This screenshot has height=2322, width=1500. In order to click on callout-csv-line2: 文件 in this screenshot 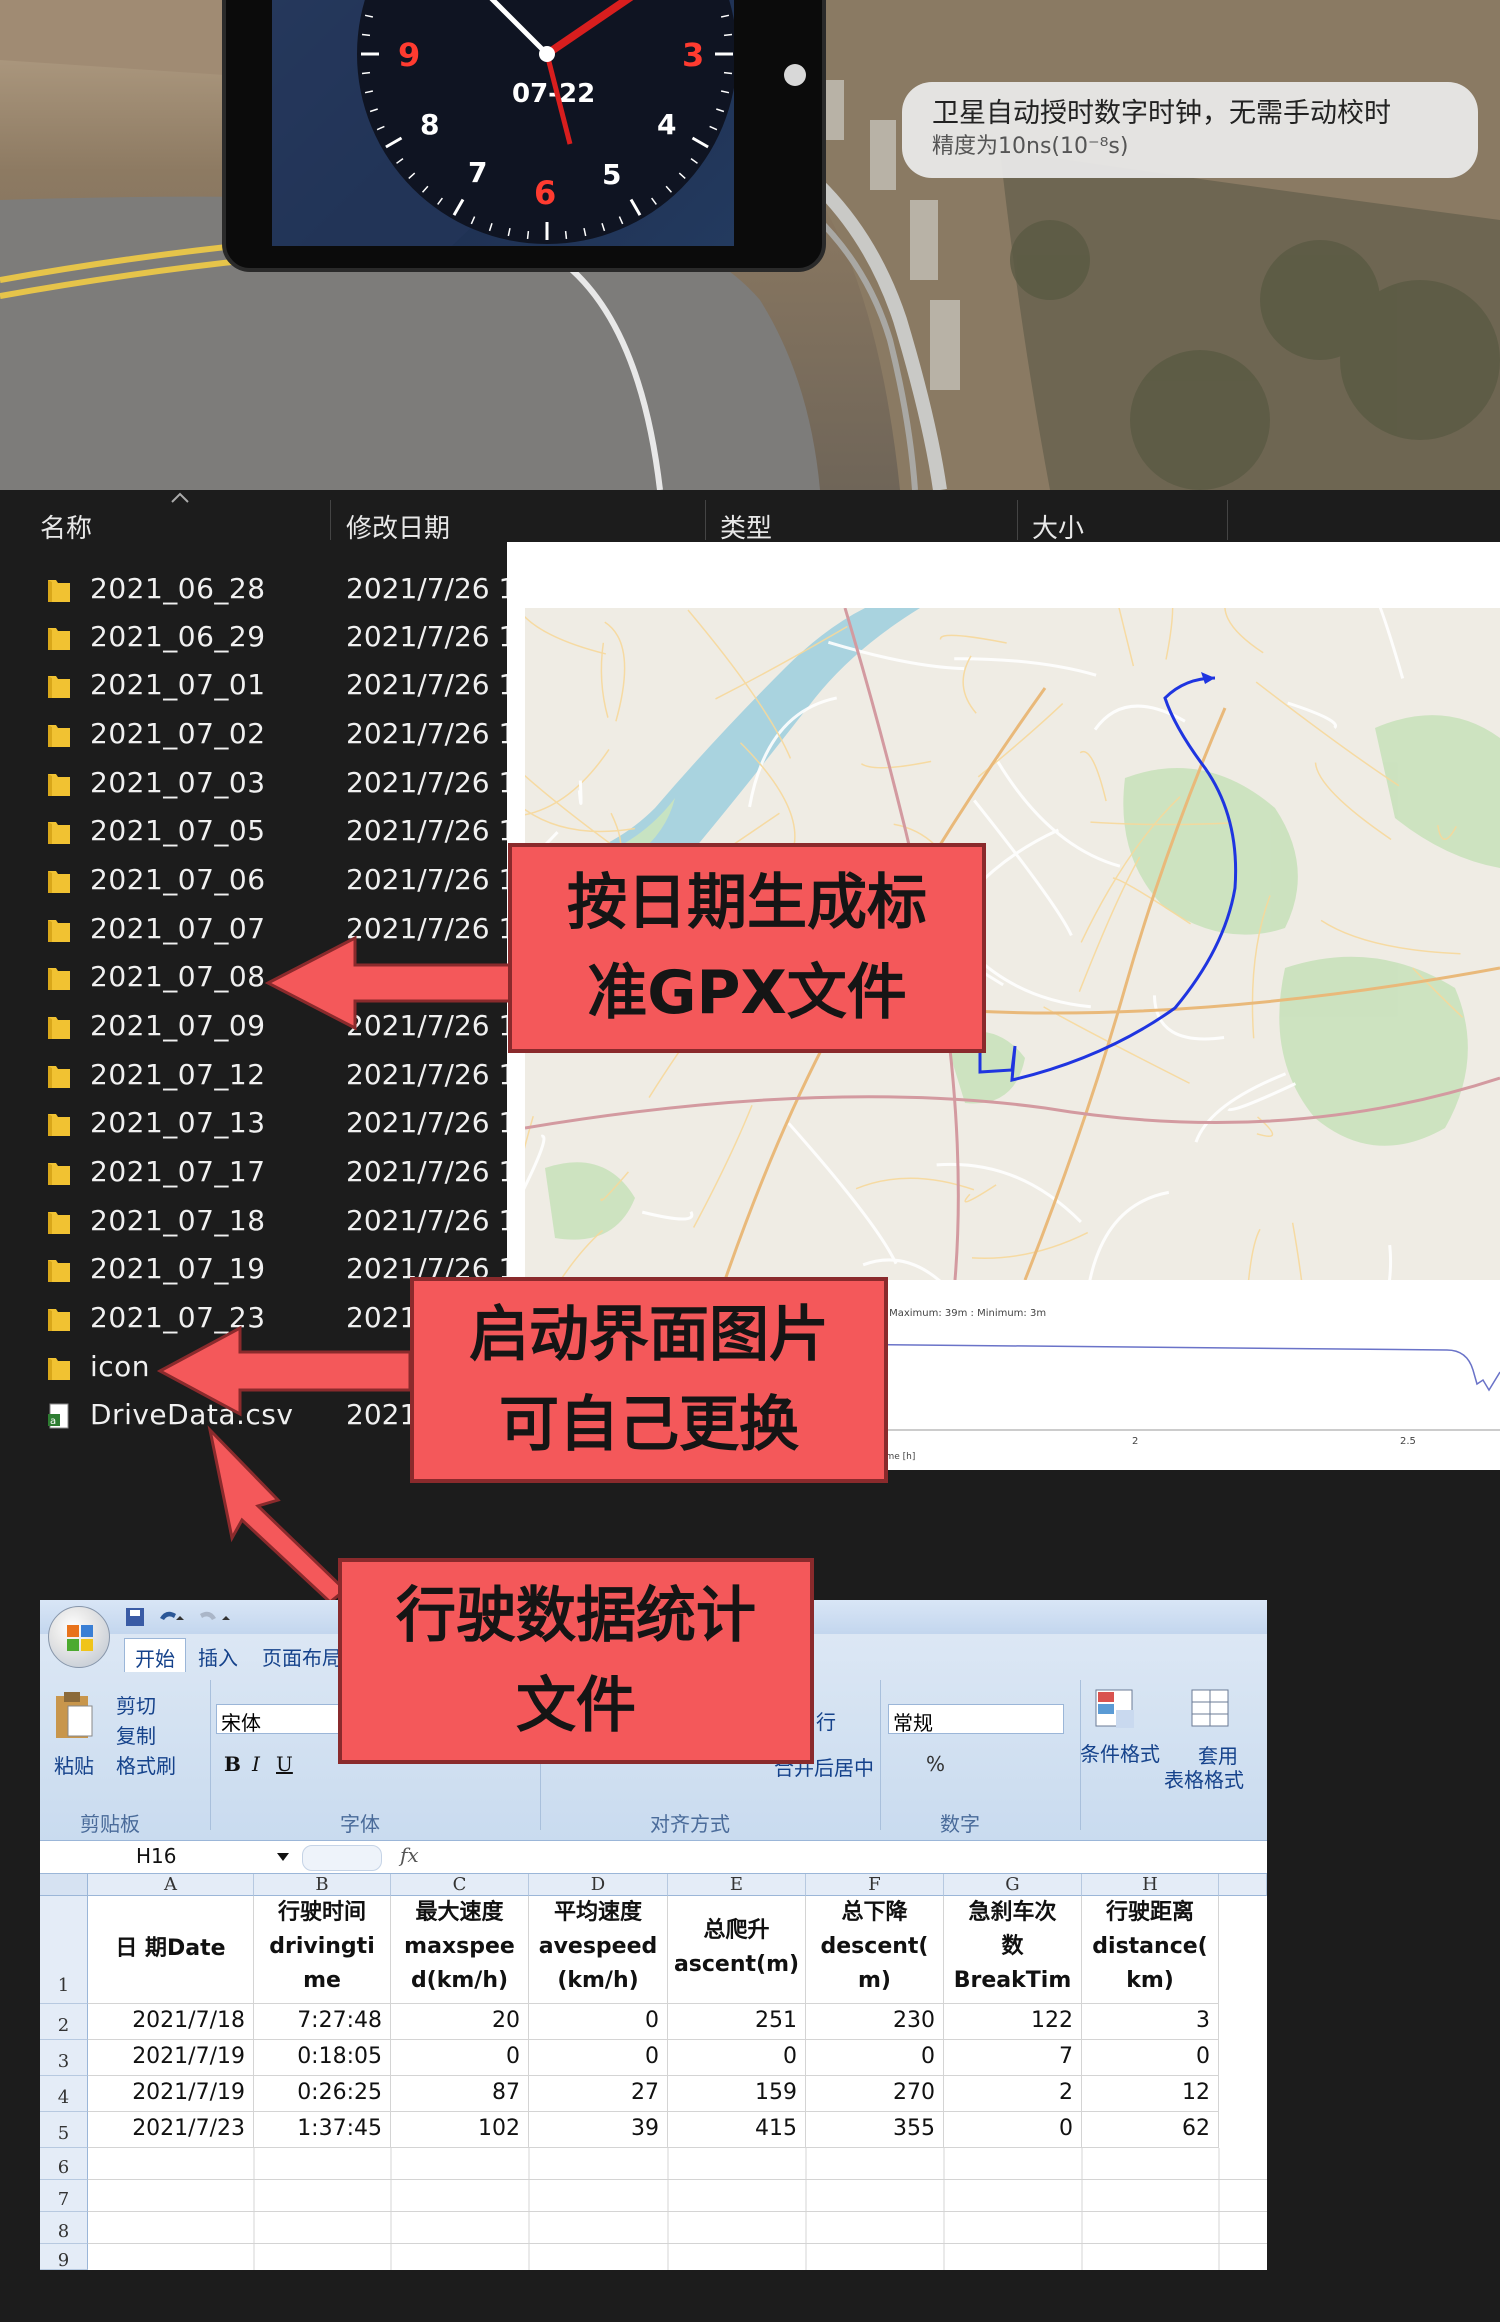, I will do `click(576, 1706)`.